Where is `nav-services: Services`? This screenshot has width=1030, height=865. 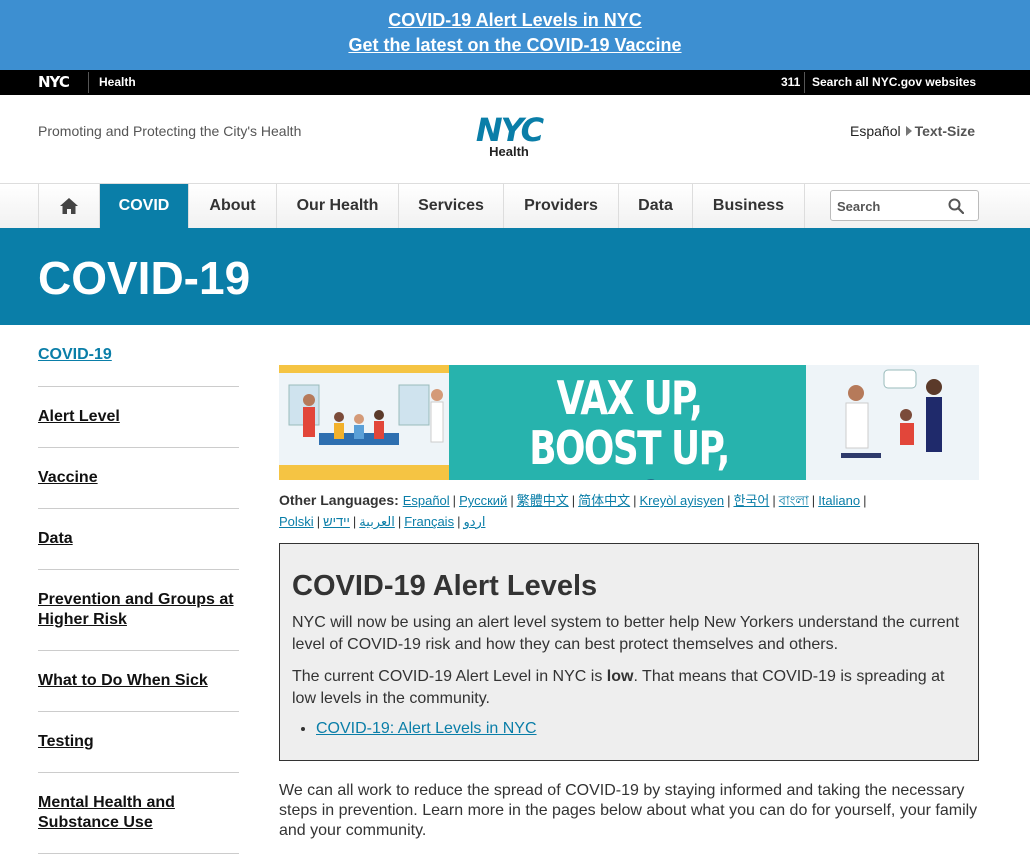
nav-services: Services is located at coordinates (451, 206).